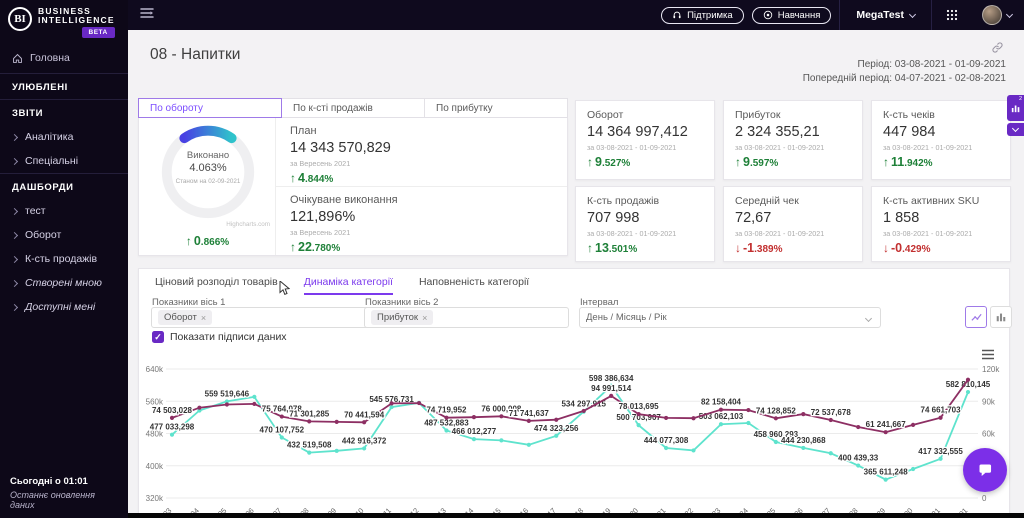 This screenshot has height=518, width=1024. I want to click on share-link-icon, so click(997, 50).